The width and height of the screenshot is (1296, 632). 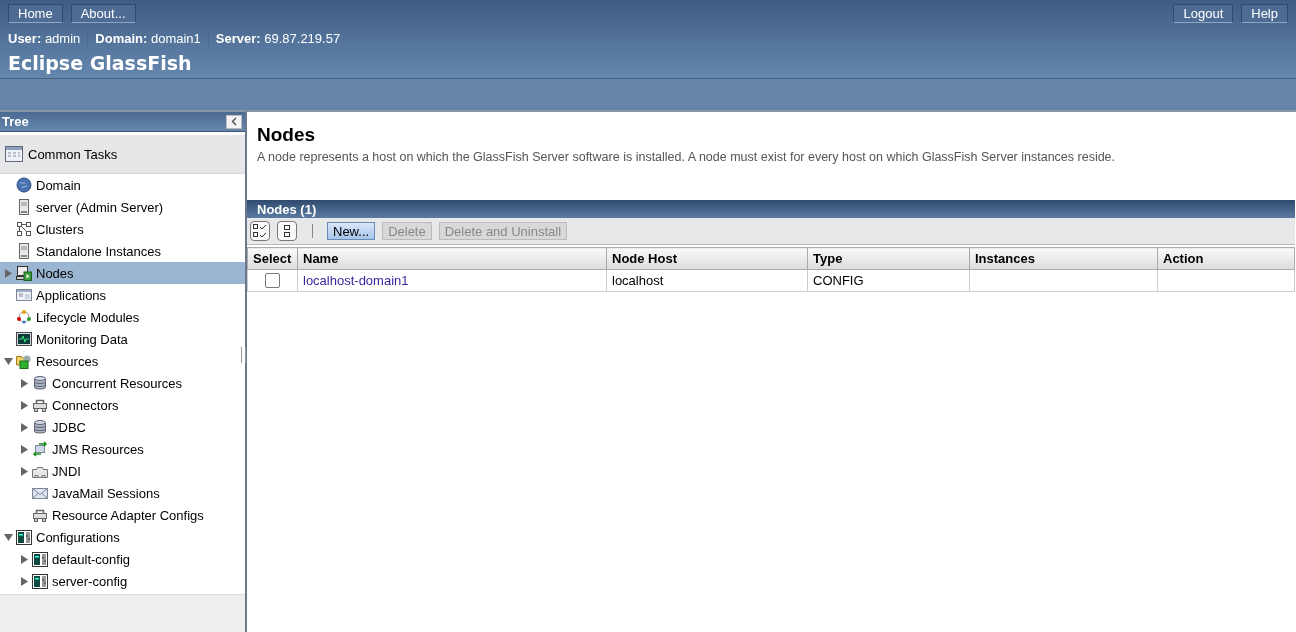 I want to click on tree-item: Resource Adapter Configs, so click(x=122, y=515).